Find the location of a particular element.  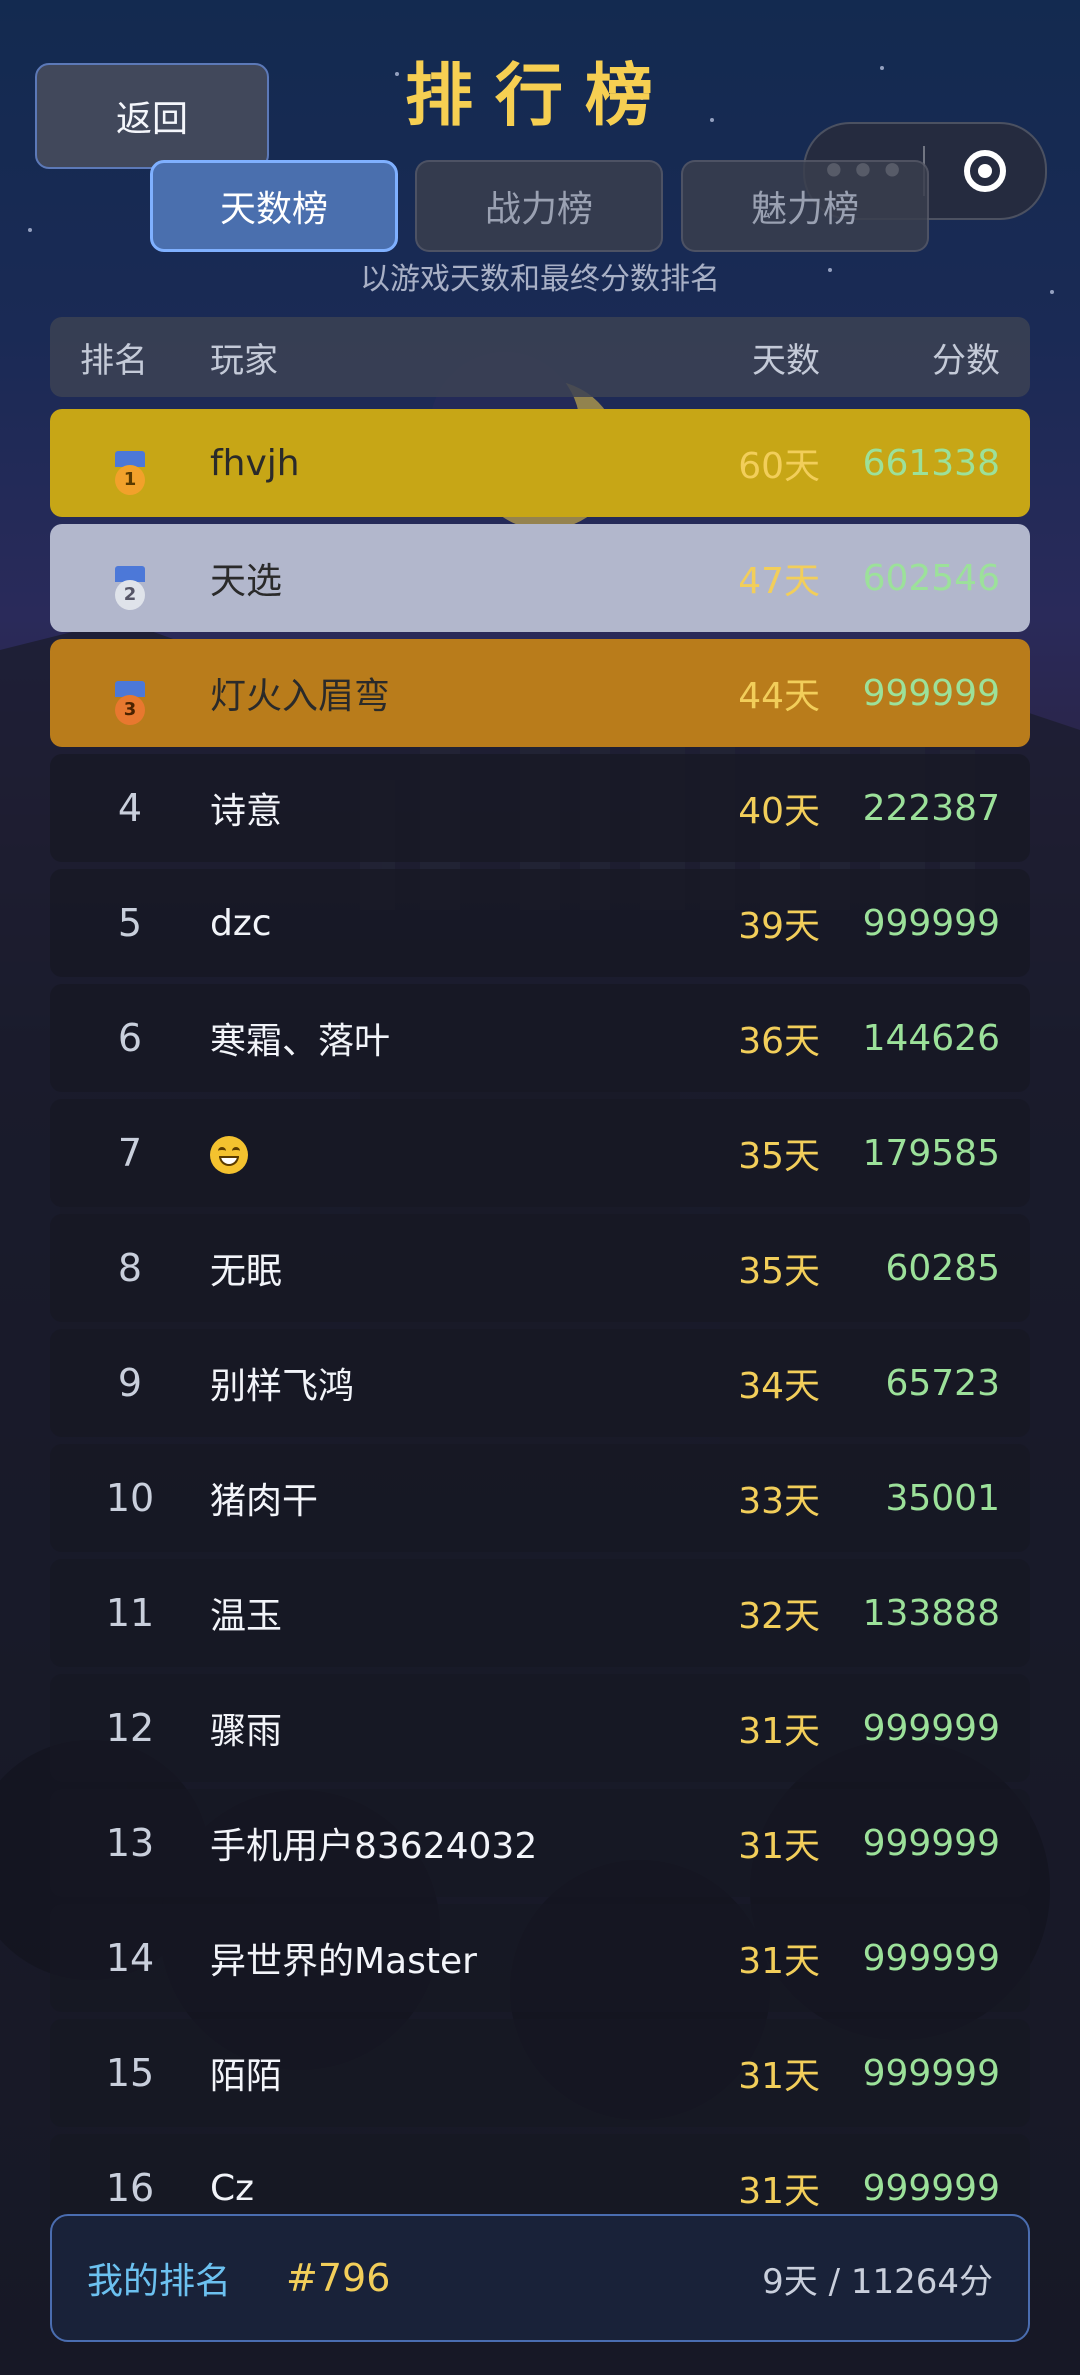

rank-cell: 3 is located at coordinates (130, 693).